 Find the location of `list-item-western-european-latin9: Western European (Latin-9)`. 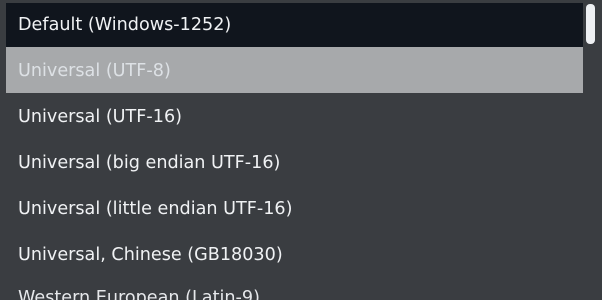

list-item-western-european-latin9: Western European (Latin-9) is located at coordinates (139, 293).